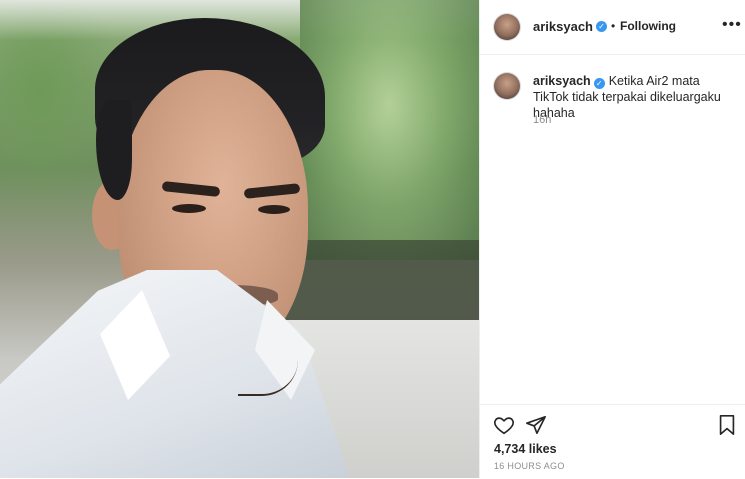 The image size is (745, 479). I want to click on post-header: ariksyach ✓ • Following •••, so click(612, 27).